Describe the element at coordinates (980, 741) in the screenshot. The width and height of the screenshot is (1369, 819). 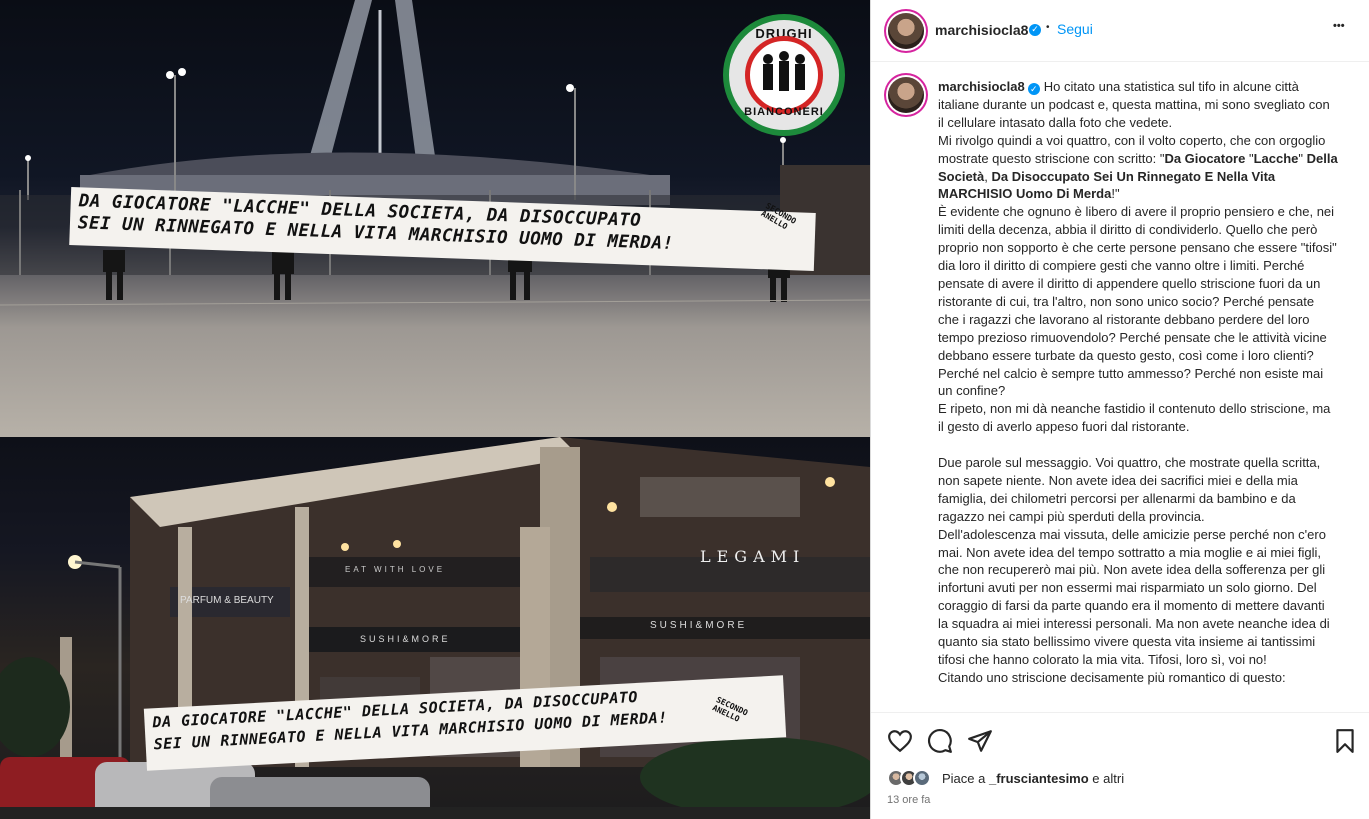
I see `share-icon` at that location.